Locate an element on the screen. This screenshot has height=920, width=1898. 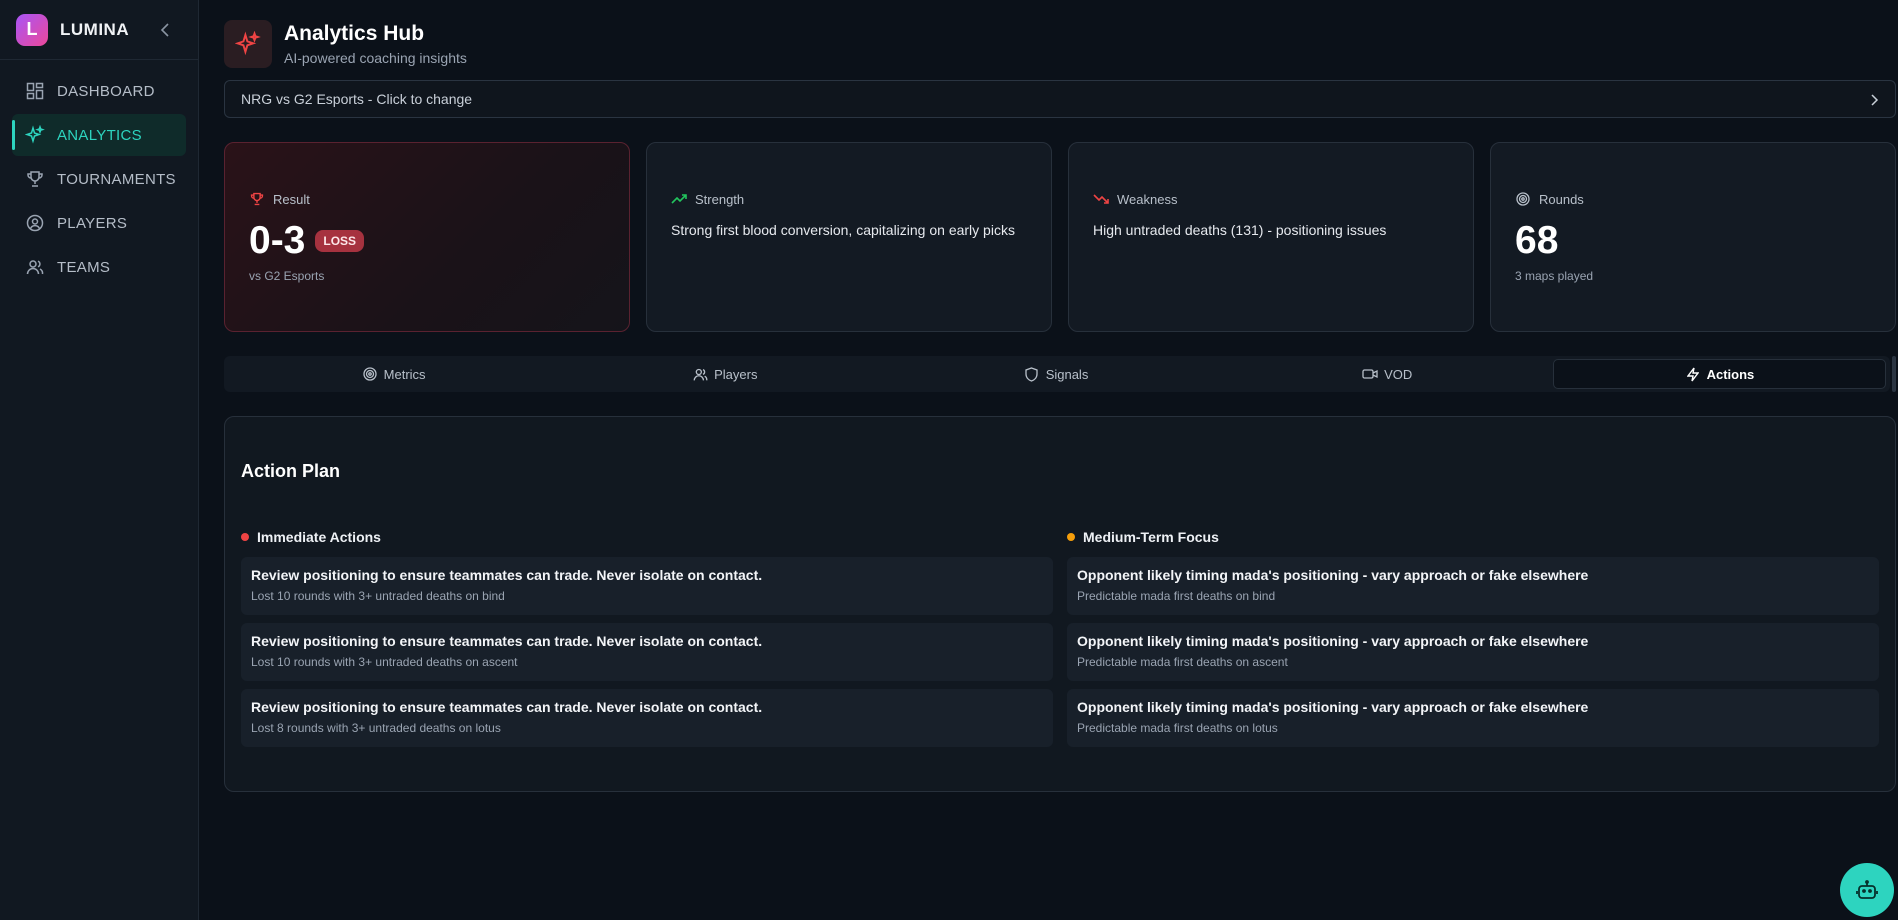
rounds-label: Rounds is located at coordinates (1561, 199).